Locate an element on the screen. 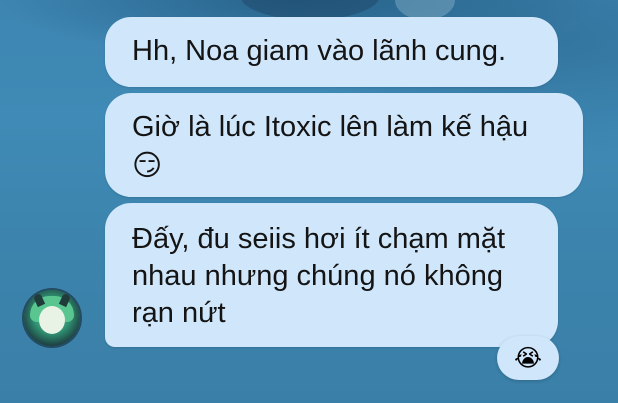 The height and width of the screenshot is (403, 618). message-text: Giờ là lúc Itoxic lên làm kế hậu is located at coordinates (330, 127).